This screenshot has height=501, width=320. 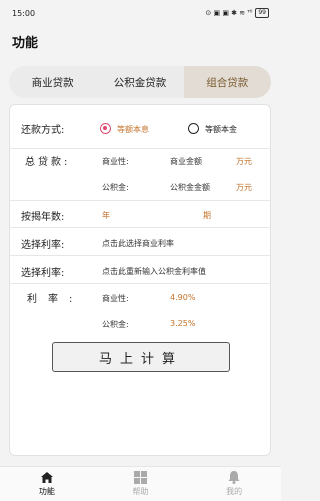 What do you see at coordinates (105, 128) in the screenshot?
I see `radio-equal-installment` at bounding box center [105, 128].